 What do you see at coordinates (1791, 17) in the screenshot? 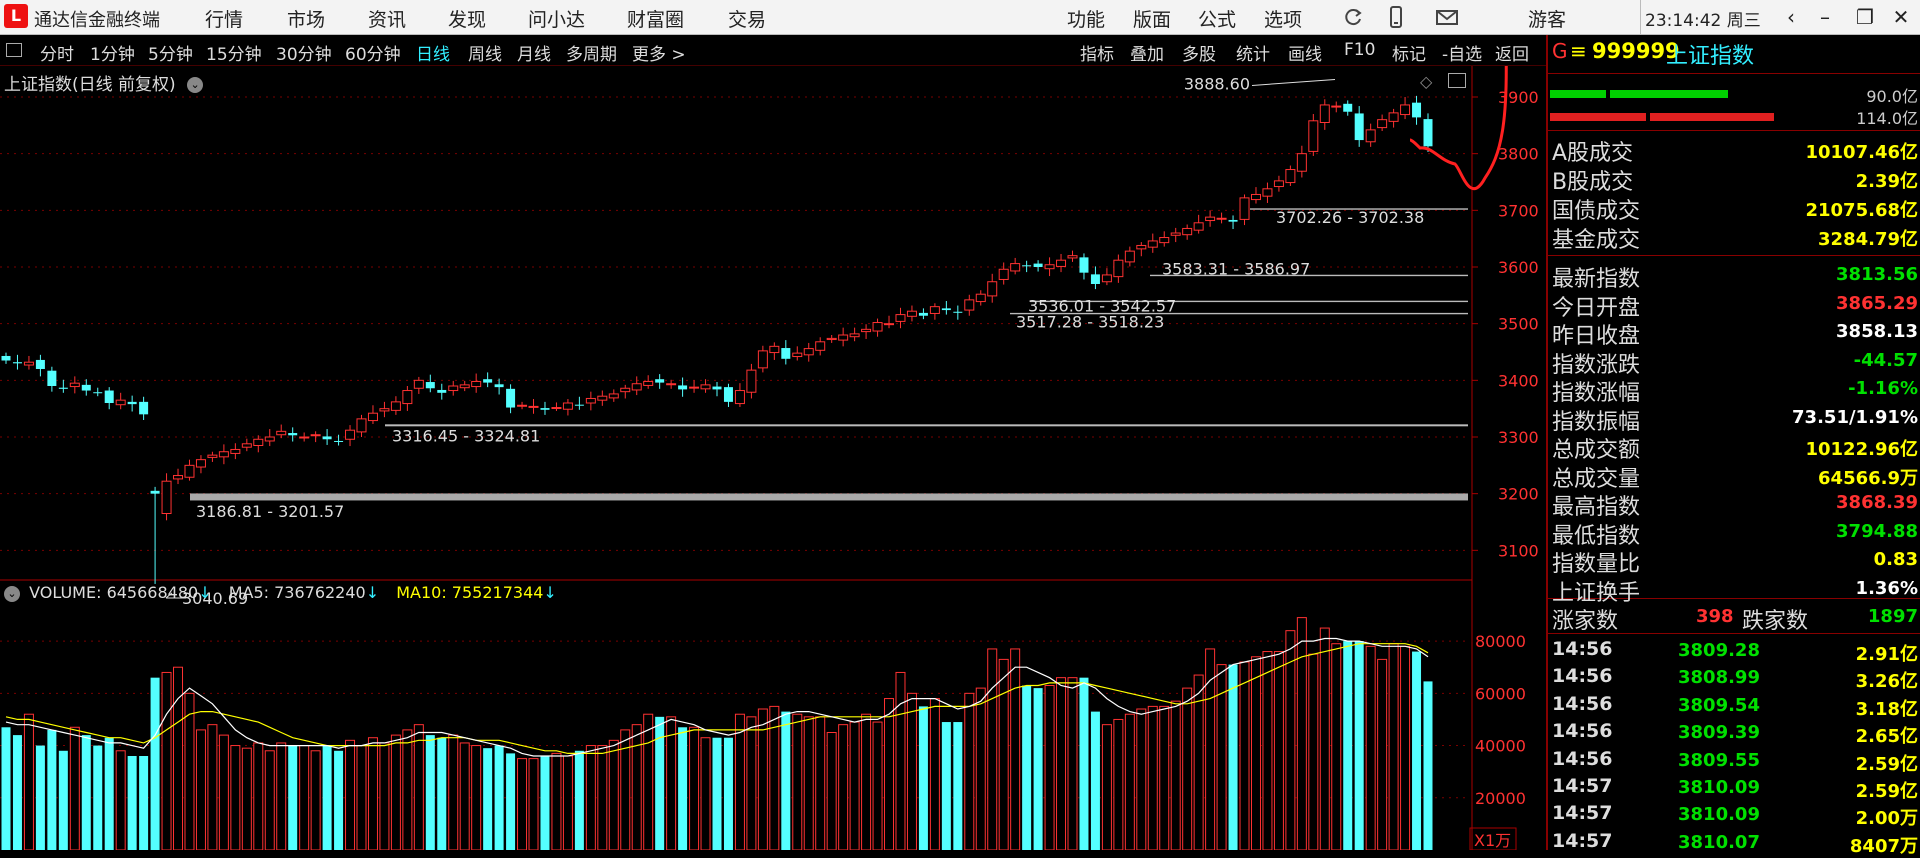
I see `back-icon: ‹` at bounding box center [1791, 17].